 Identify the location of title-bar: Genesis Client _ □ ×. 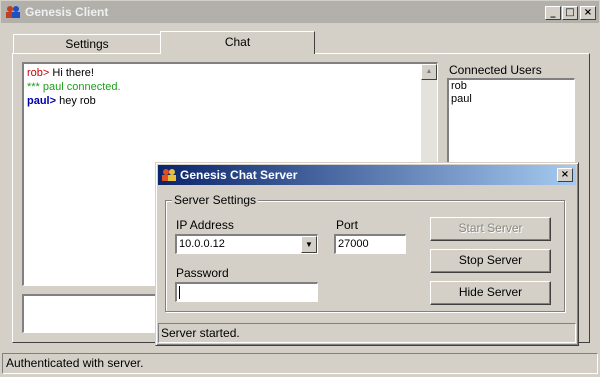
(300, 12).